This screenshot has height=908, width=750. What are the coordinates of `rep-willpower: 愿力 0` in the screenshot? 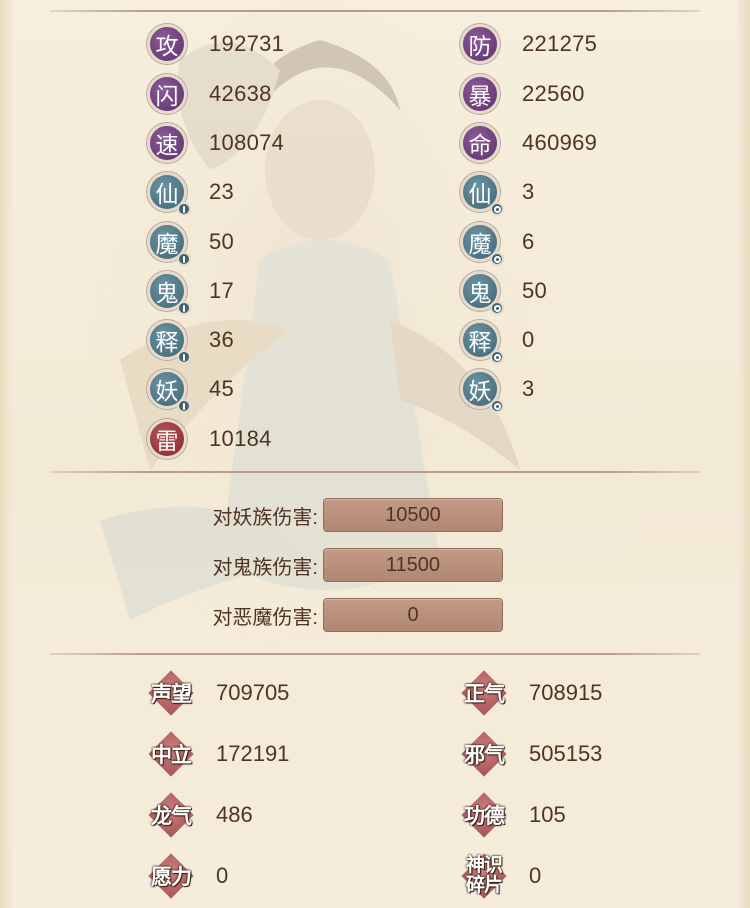 It's located at (187, 876).